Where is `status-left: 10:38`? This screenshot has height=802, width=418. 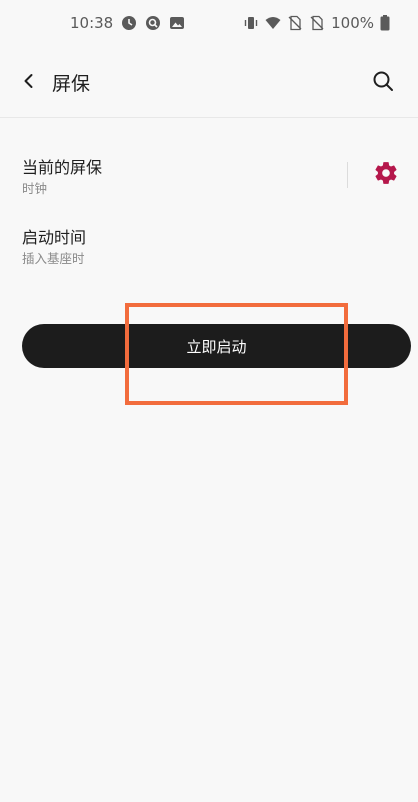 status-left: 10:38 is located at coordinates (127, 23).